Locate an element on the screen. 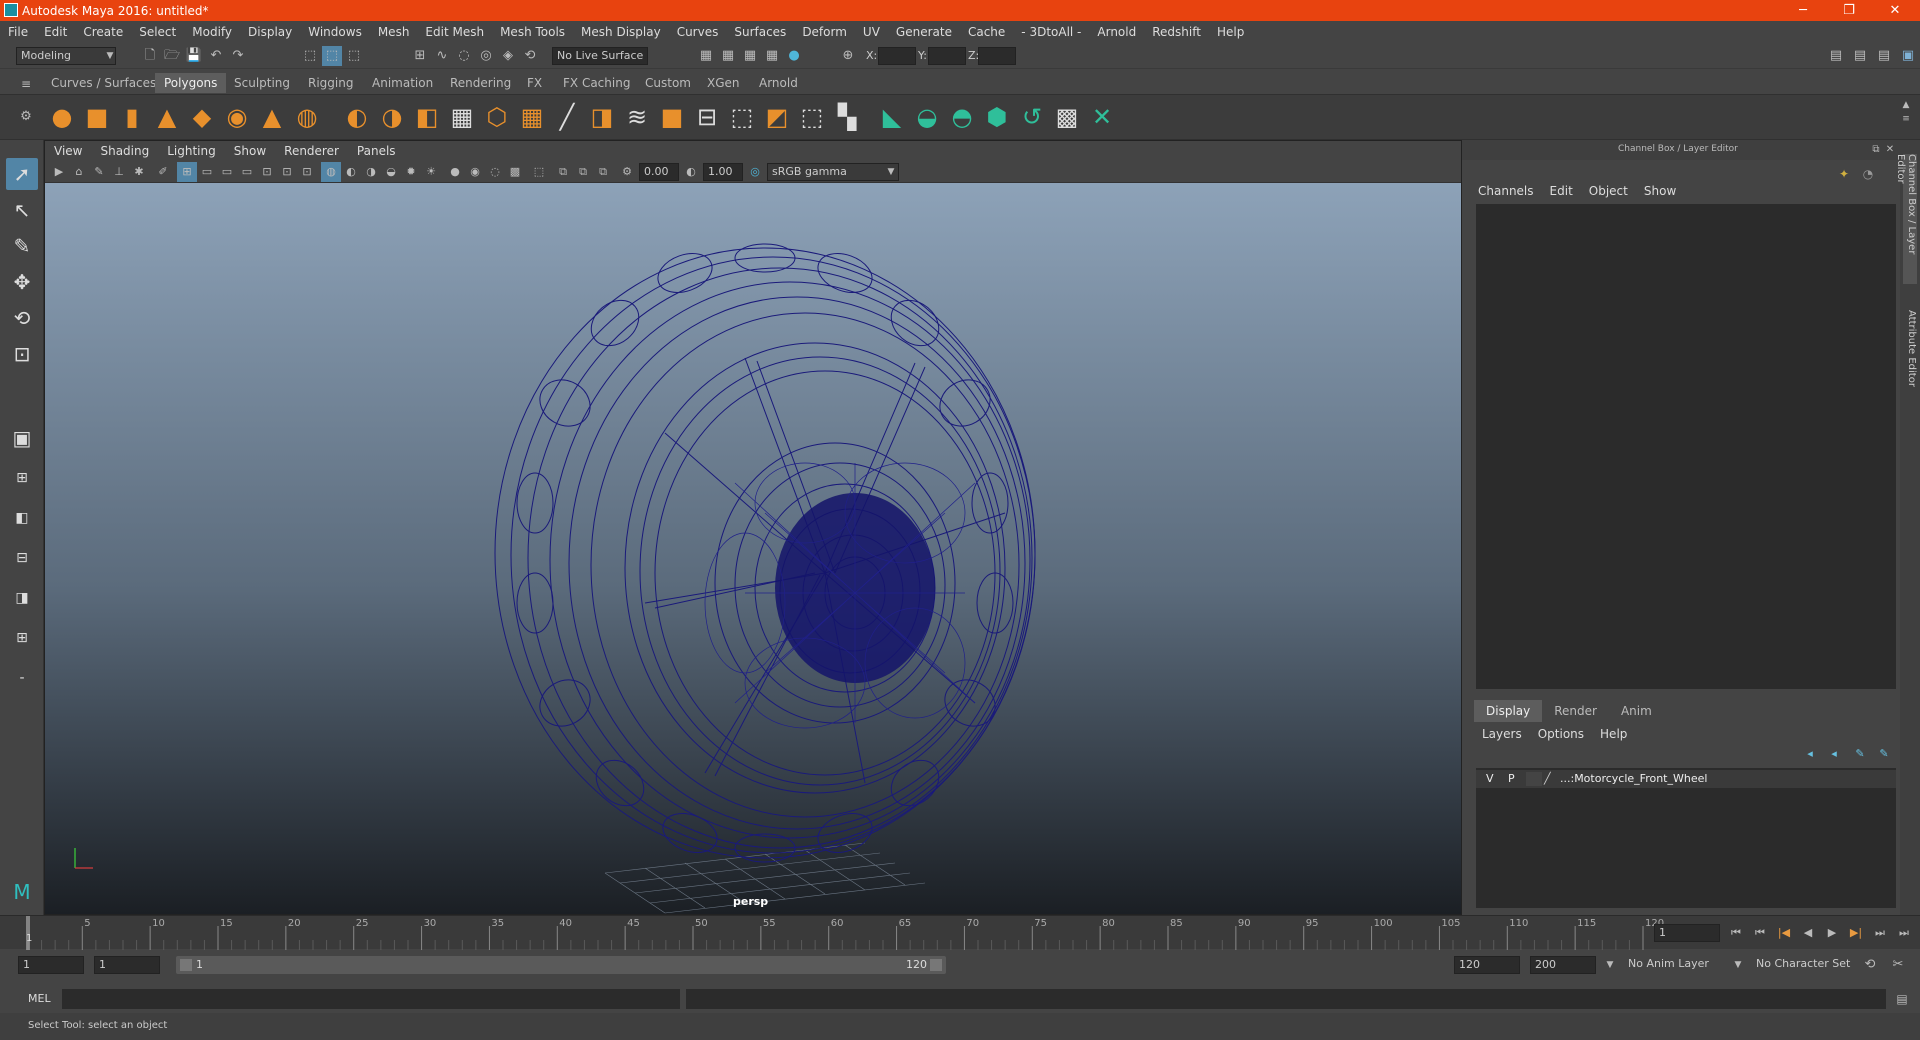  layer-tab-anim: Anim is located at coordinates (1636, 711).